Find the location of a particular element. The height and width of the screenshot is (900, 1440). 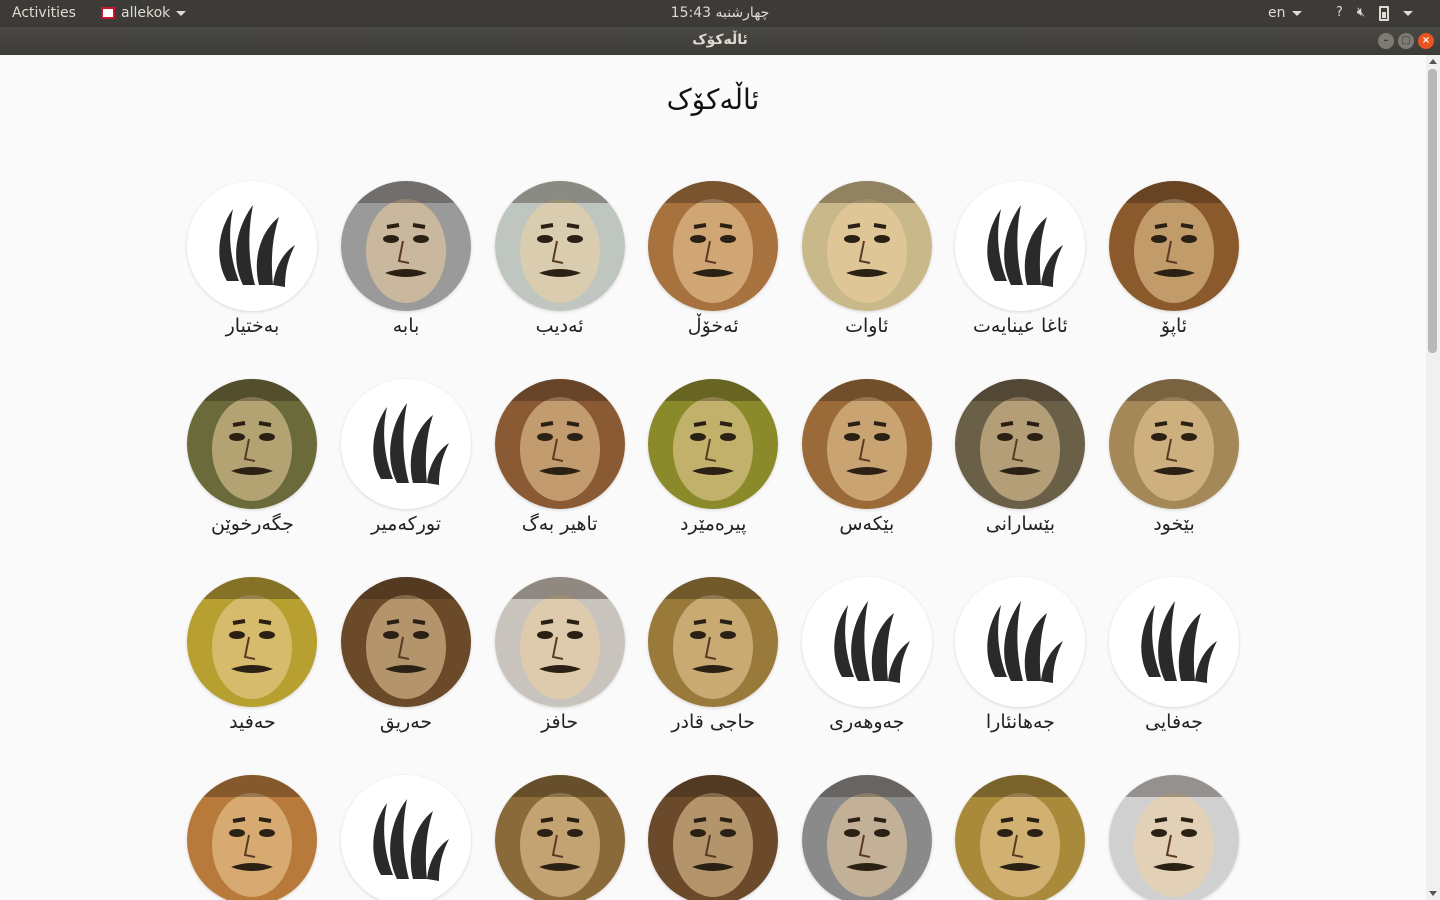

clock: چهارشنبه 15:43 is located at coordinates (720, 13).